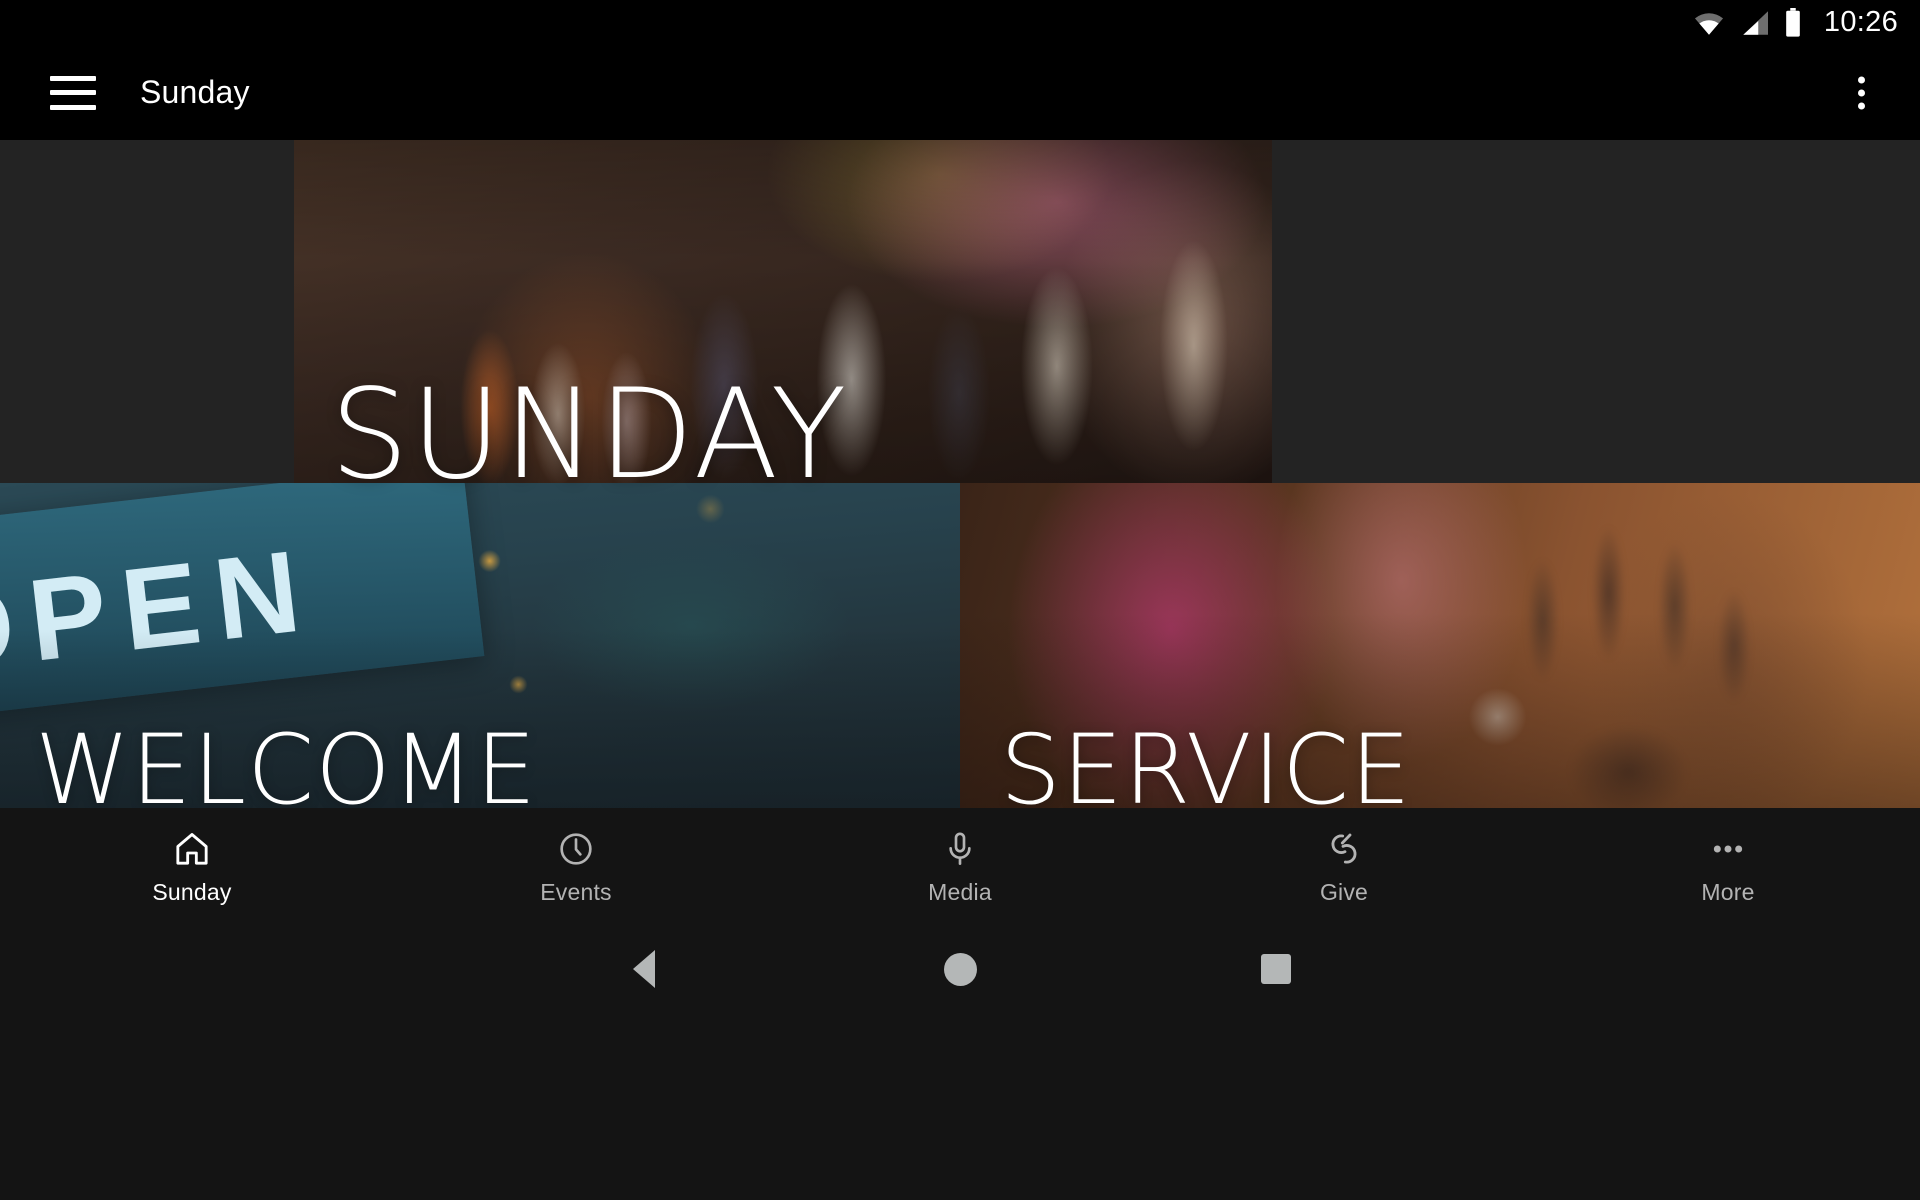  I want to click on home-button, so click(960, 969).